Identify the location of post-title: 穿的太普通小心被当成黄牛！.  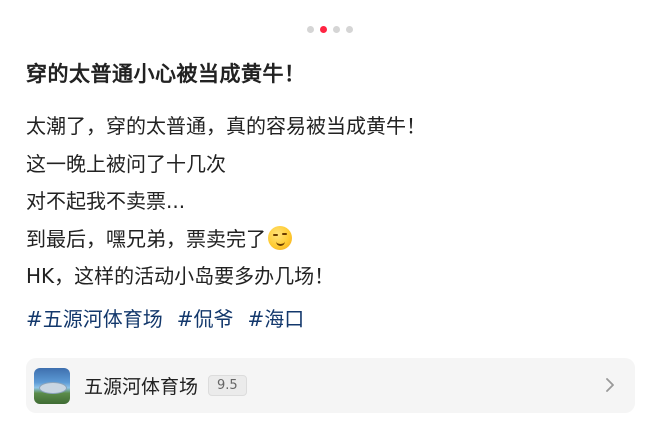
(166, 74).